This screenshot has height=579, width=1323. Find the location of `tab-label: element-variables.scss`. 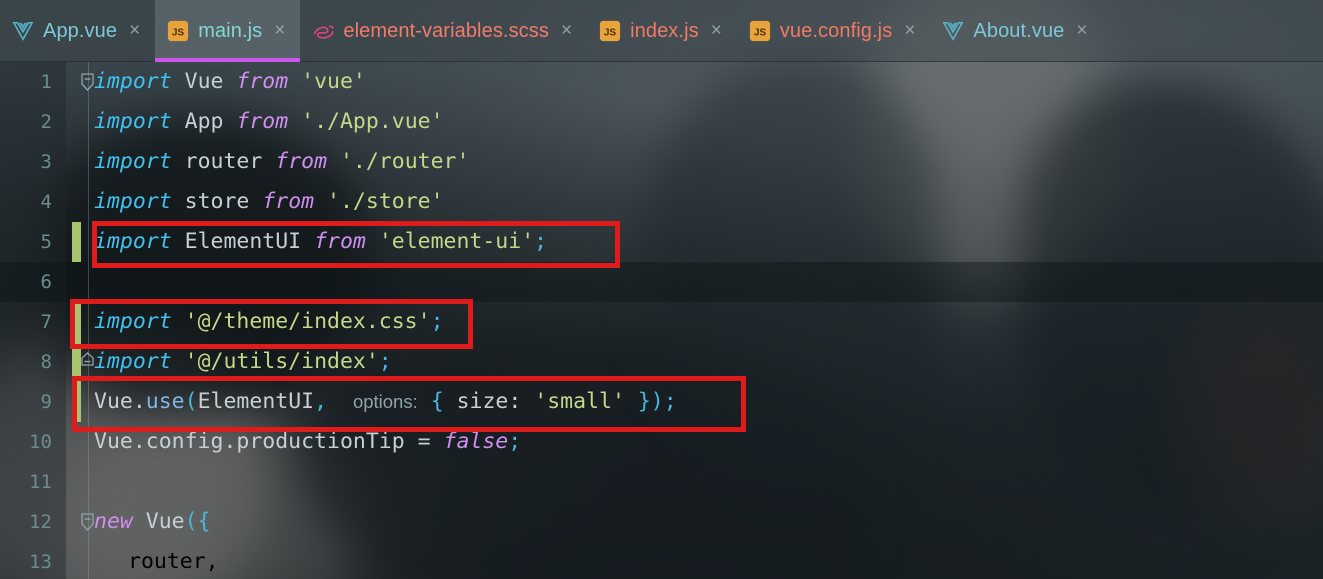

tab-label: element-variables.scss is located at coordinates (446, 30).